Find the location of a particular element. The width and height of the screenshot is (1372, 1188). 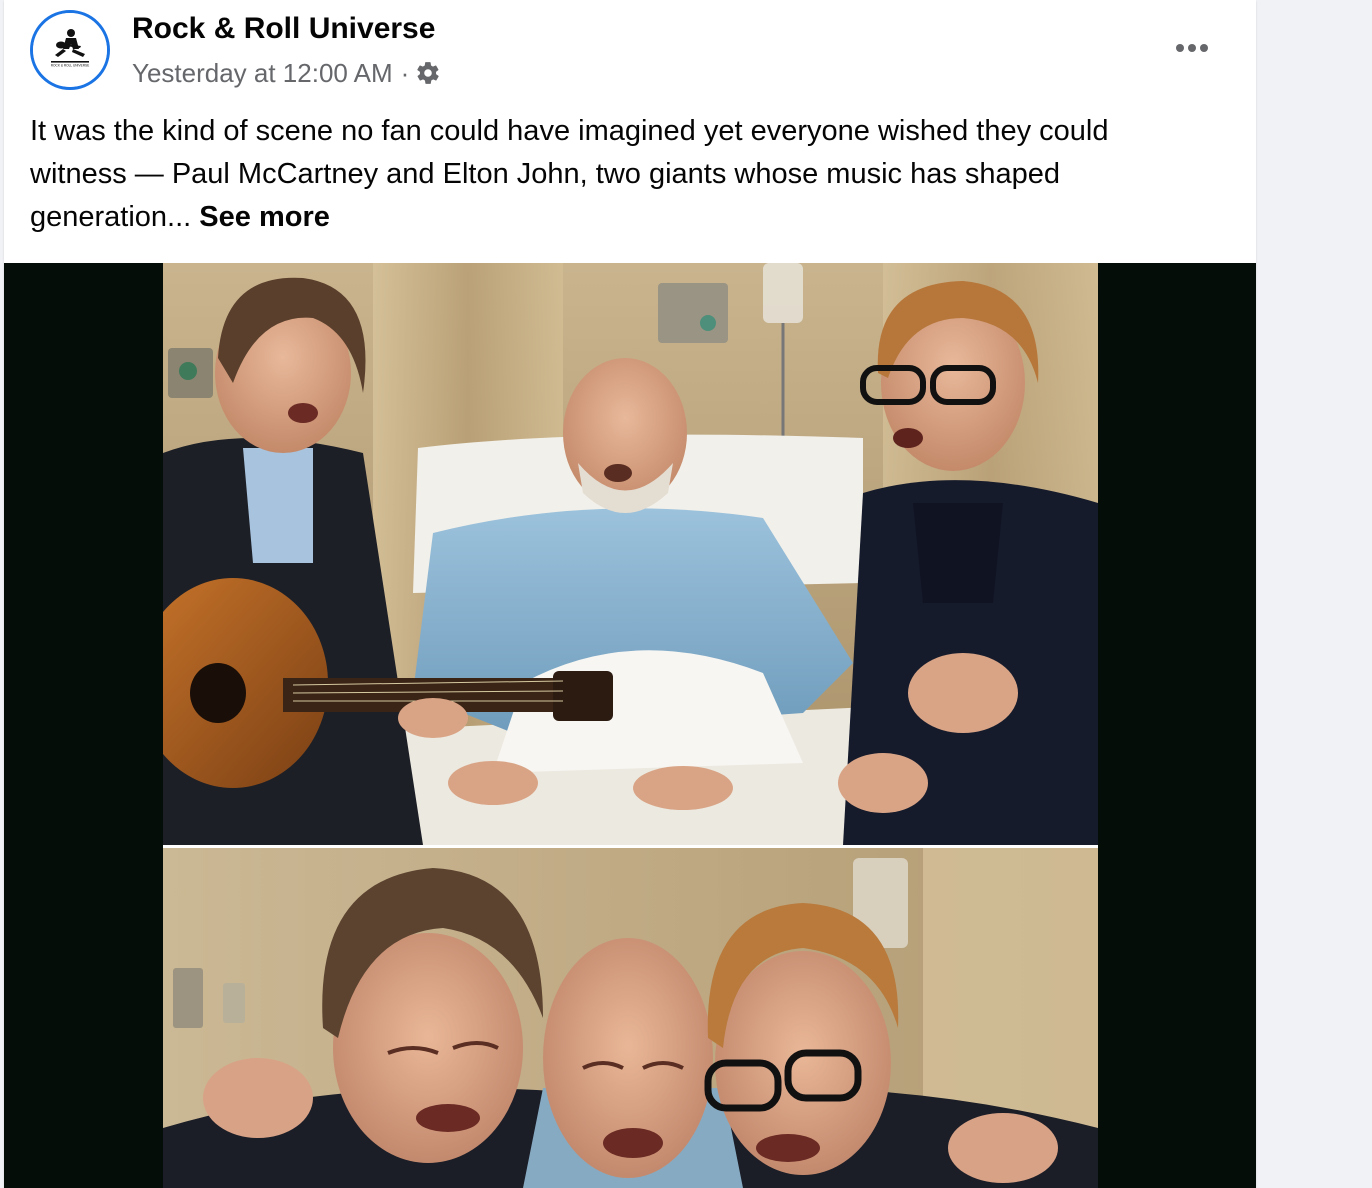

page-avatar: ROCK & ROLL UNIVERSE is located at coordinates (70, 50).